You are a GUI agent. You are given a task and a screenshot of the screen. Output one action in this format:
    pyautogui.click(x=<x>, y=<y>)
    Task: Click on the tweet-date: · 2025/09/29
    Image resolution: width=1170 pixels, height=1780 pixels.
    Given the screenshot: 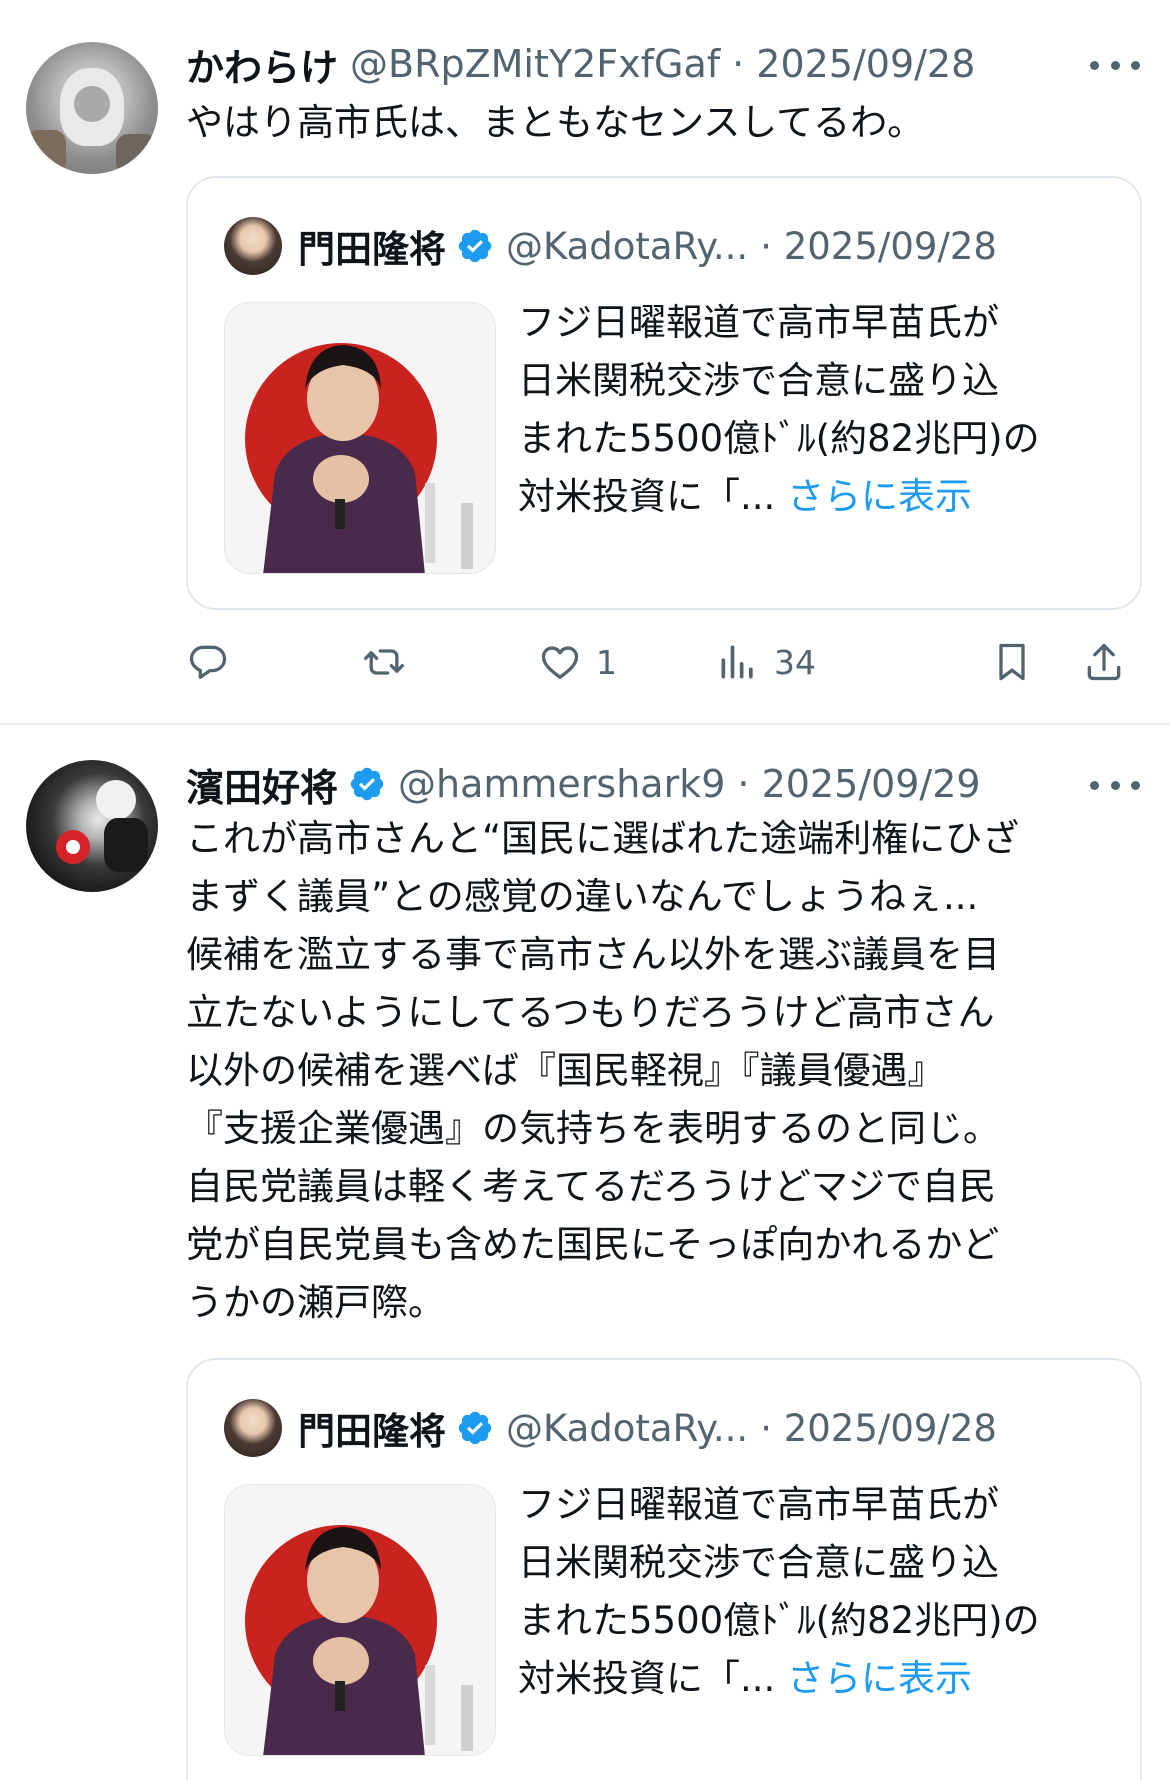 What is the action you would take?
    pyautogui.click(x=858, y=784)
    